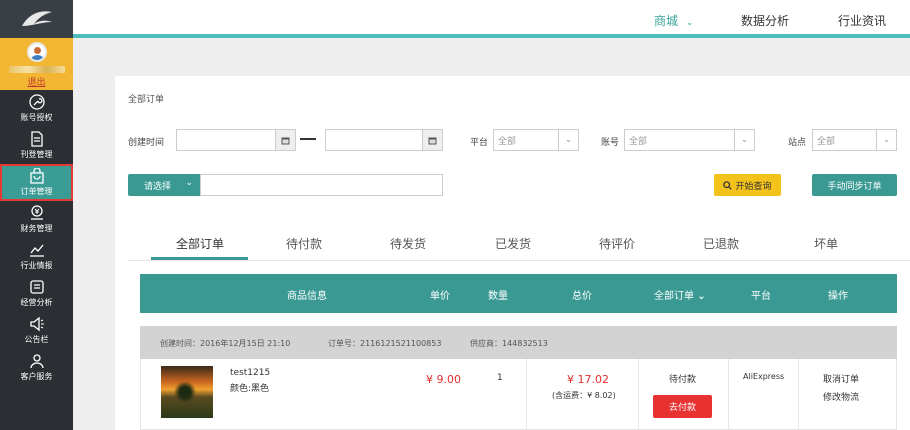 This screenshot has height=430, width=910. I want to click on tab-pending-shipment: 待发货, so click(408, 243).